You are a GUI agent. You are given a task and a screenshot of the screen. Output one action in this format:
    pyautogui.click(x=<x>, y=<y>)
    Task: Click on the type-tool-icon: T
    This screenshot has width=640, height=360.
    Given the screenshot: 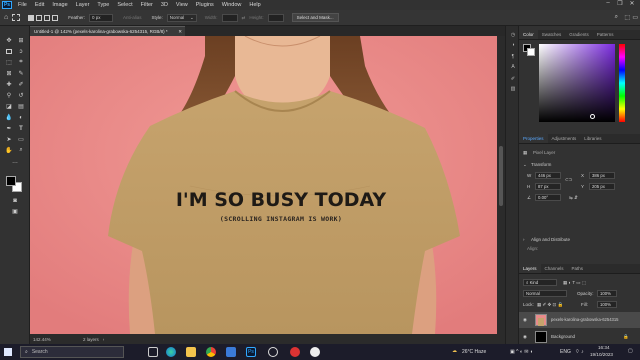 What is the action you would take?
    pyautogui.click(x=21, y=128)
    